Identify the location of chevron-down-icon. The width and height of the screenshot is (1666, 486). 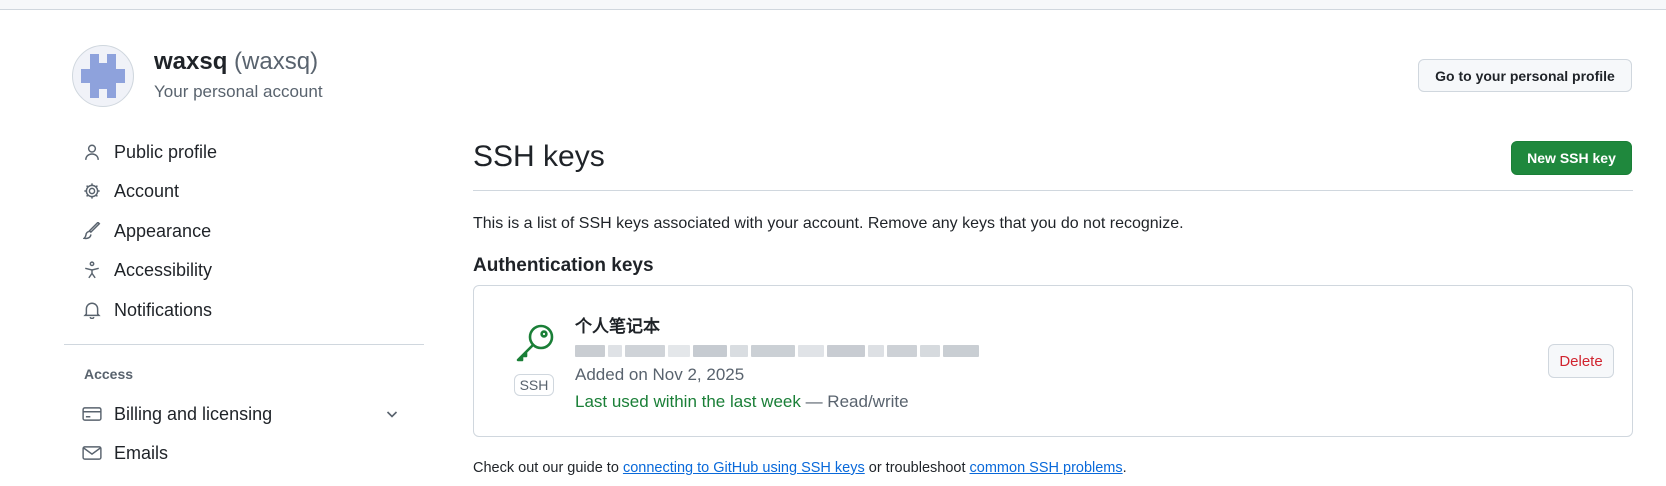
(392, 414).